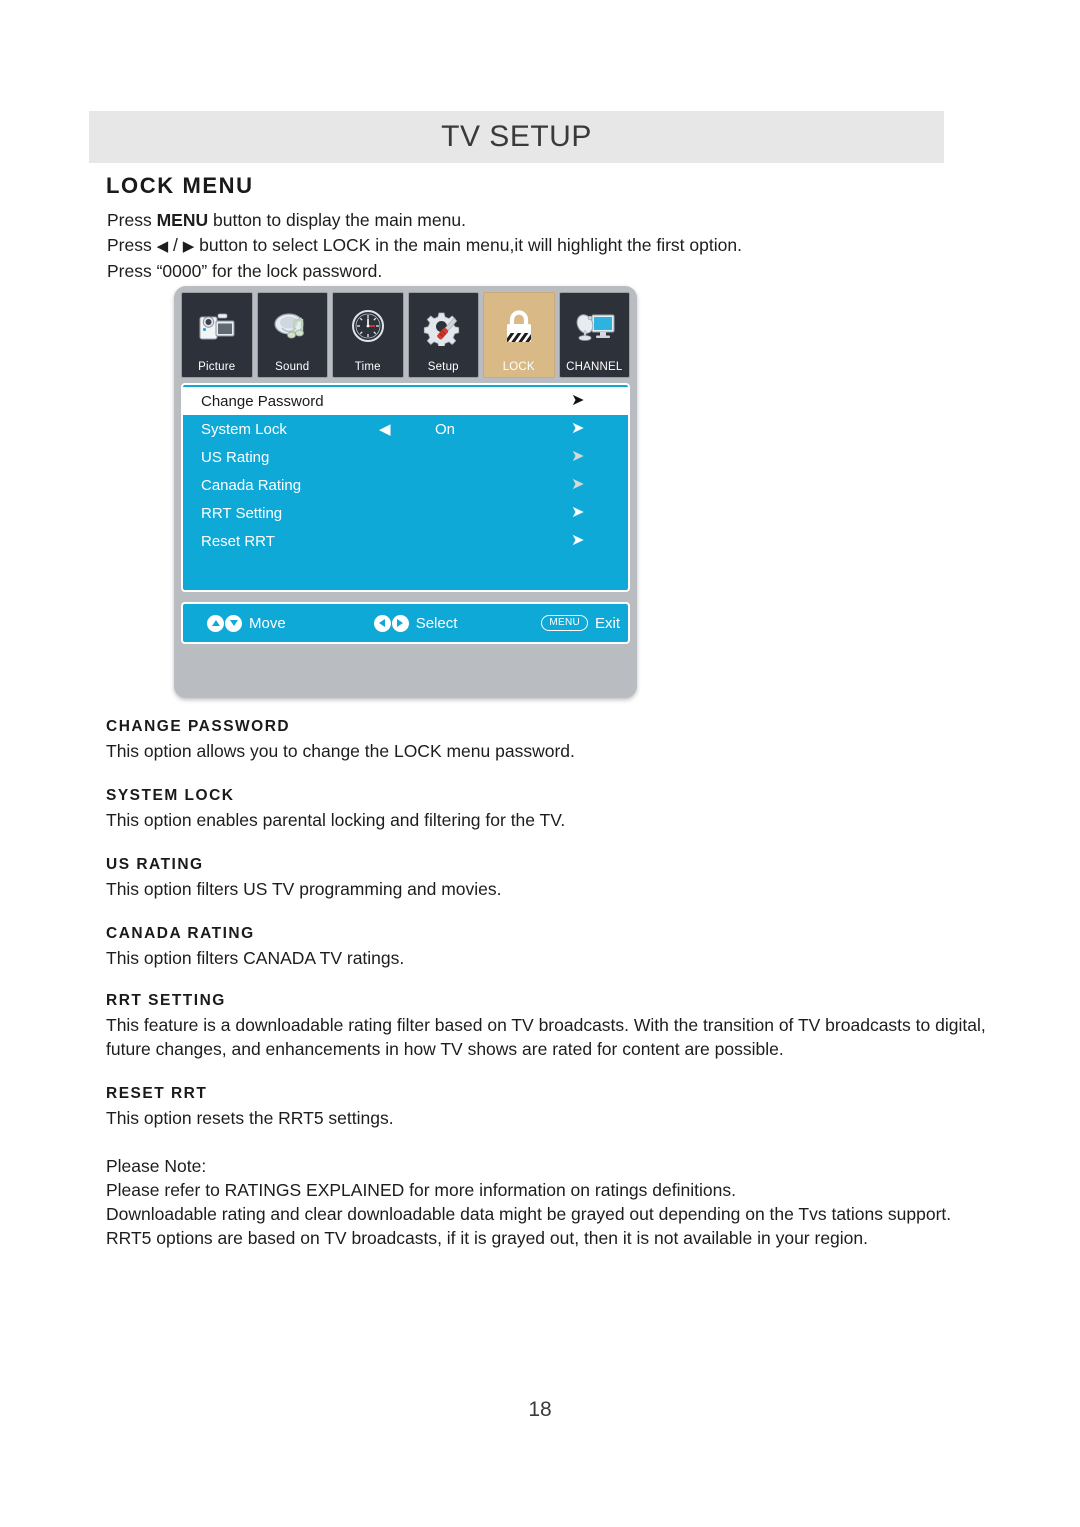  I want to click on right-arrow-icon, so click(400, 623).